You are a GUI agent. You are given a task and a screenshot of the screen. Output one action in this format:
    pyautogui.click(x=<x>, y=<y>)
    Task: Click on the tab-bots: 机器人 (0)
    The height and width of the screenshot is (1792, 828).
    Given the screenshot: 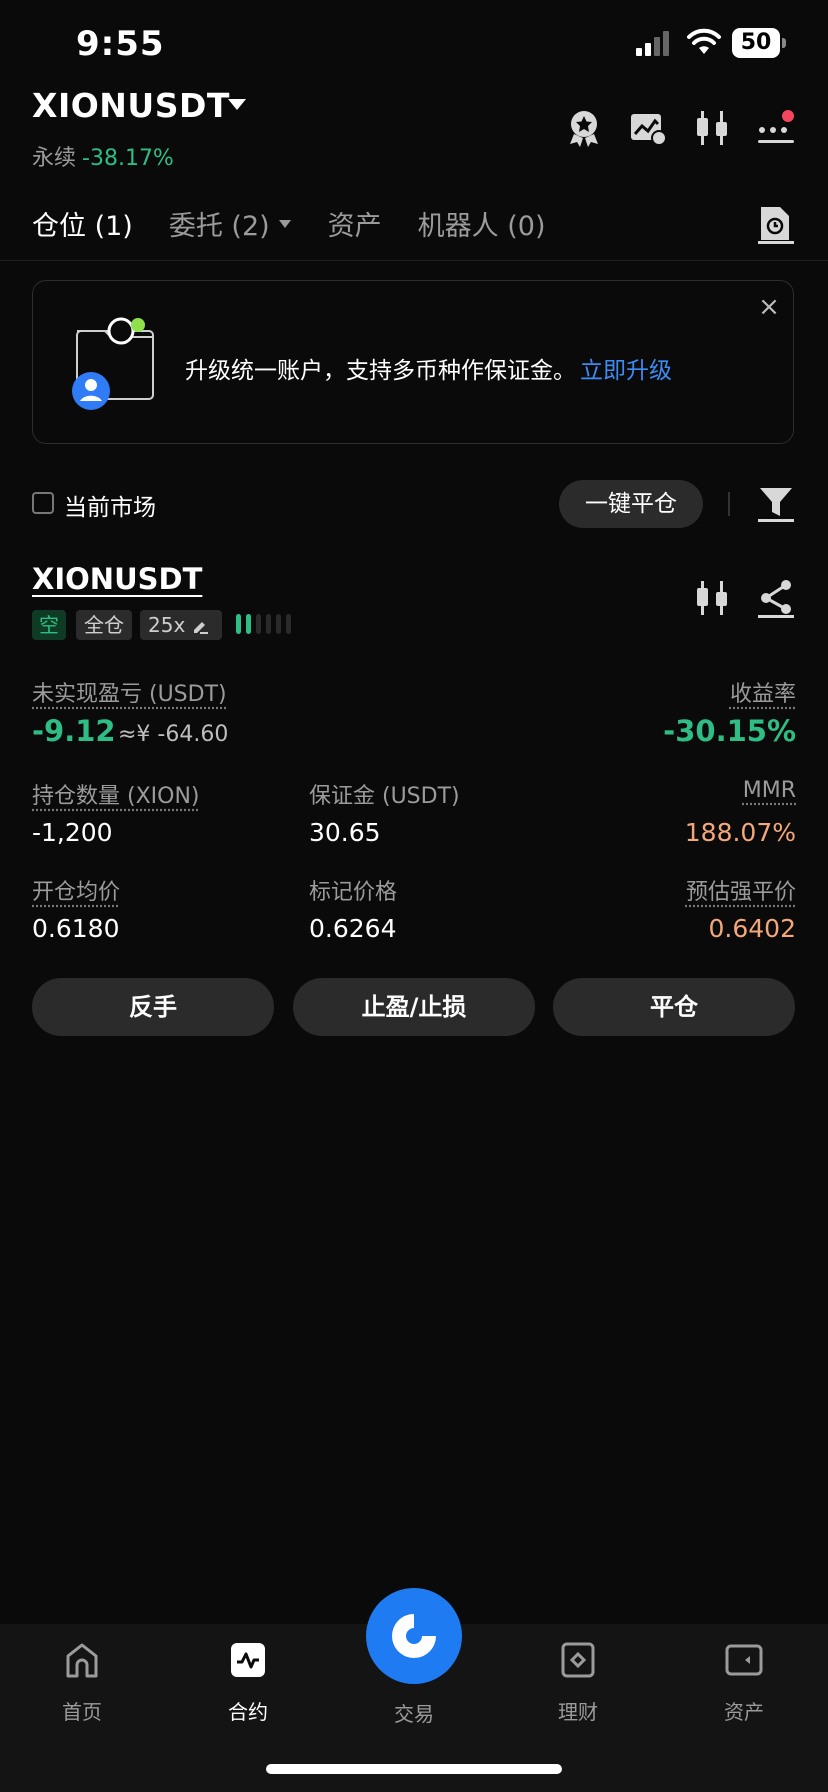 What is the action you would take?
    pyautogui.click(x=482, y=223)
    